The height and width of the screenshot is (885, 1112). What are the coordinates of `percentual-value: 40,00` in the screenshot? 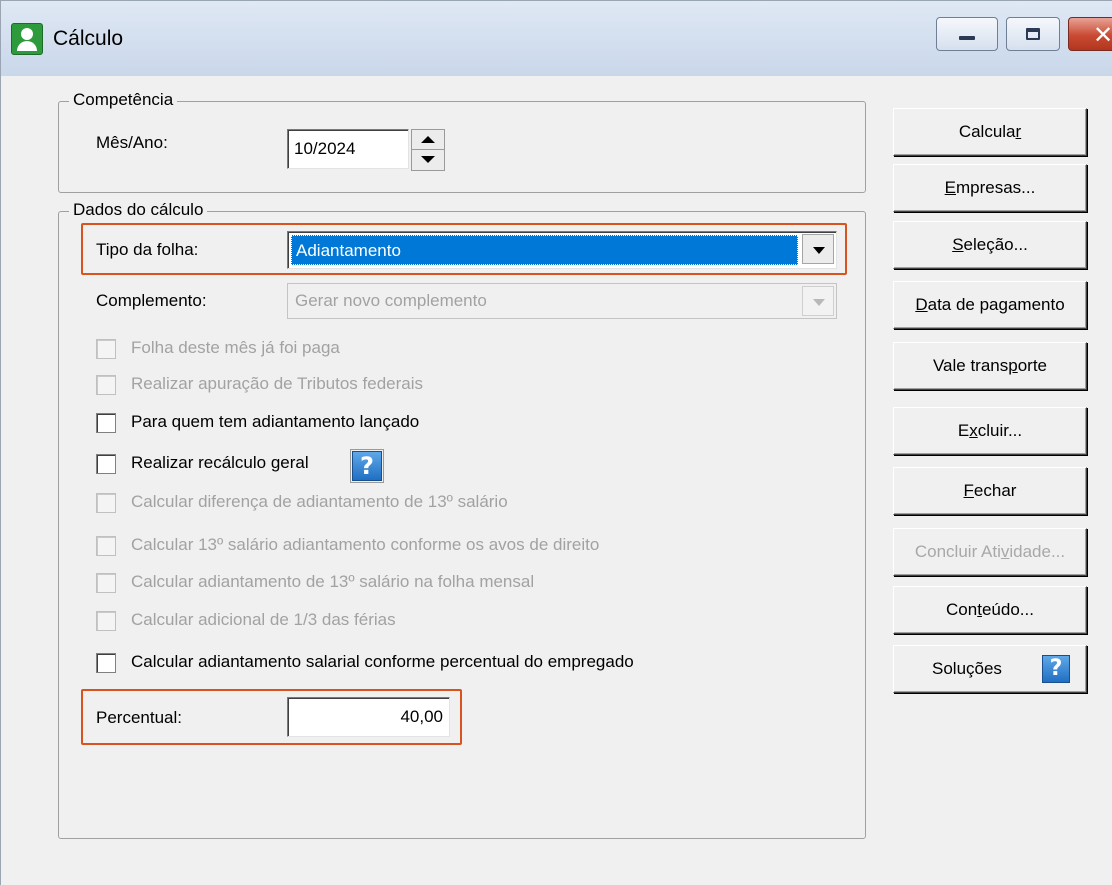 It's located at (421, 716).